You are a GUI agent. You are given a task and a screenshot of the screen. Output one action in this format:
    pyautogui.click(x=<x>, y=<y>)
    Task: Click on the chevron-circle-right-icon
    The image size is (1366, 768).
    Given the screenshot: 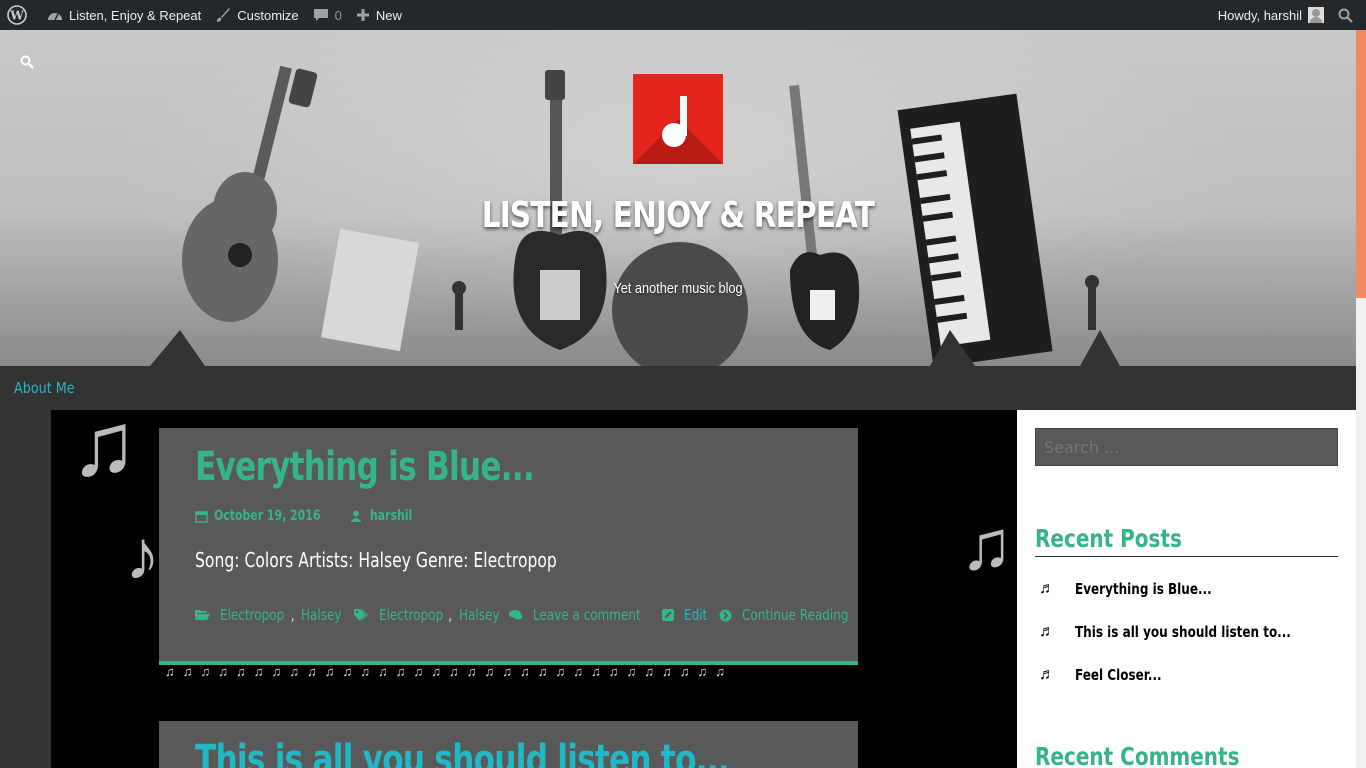 What is the action you would take?
    pyautogui.click(x=725, y=615)
    